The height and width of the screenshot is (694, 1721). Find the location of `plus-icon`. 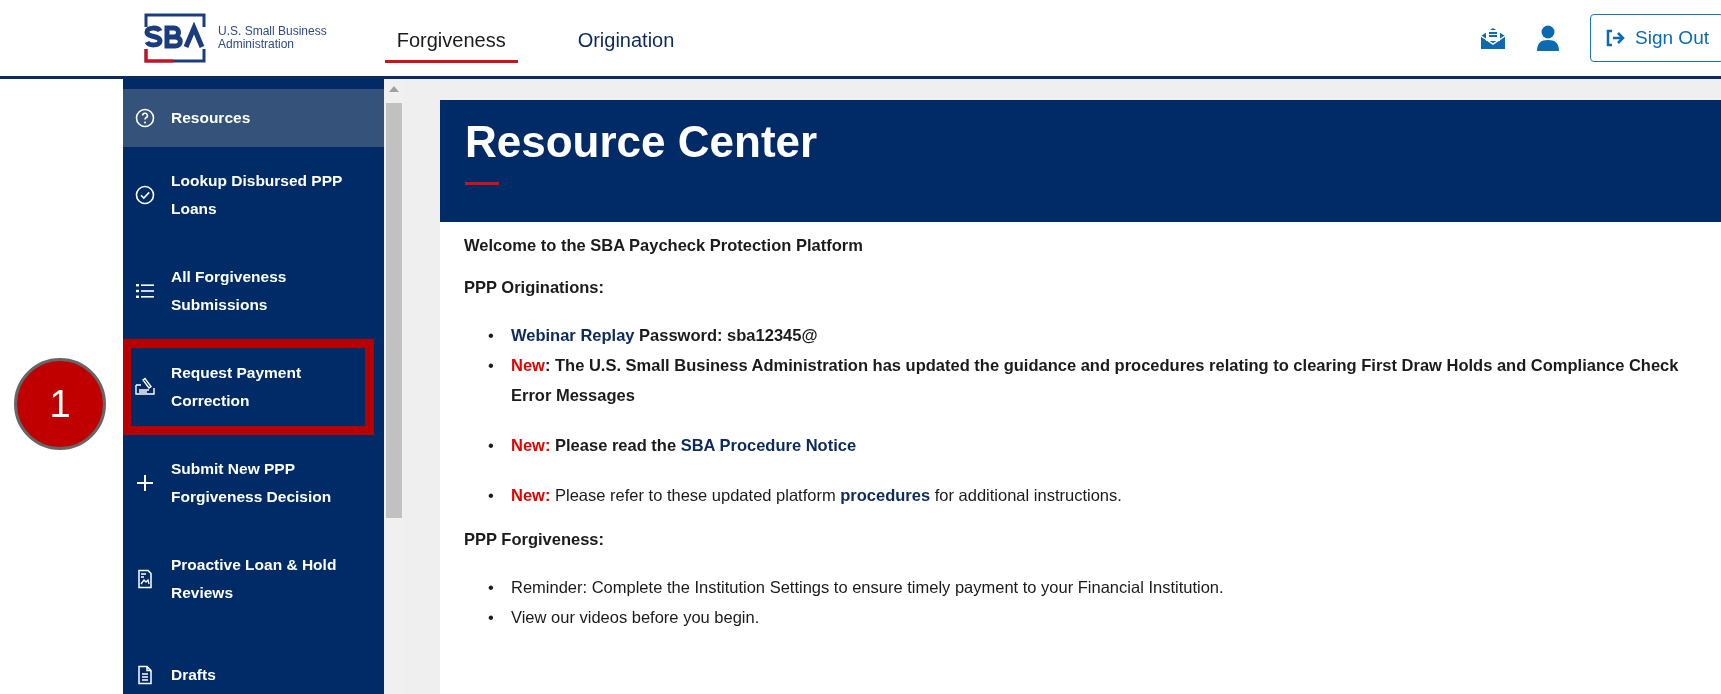

plus-icon is located at coordinates (145, 483).